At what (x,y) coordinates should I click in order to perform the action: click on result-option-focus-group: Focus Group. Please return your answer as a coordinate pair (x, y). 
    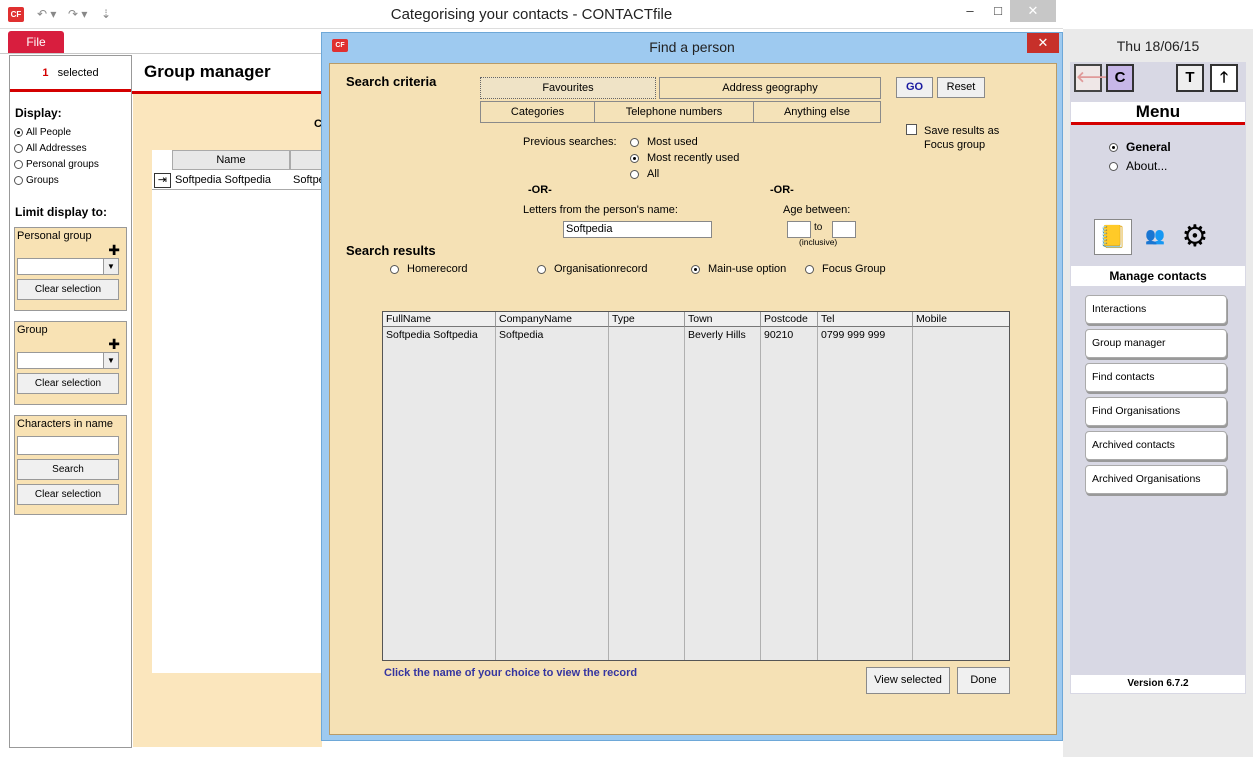
    Looking at the image, I should click on (845, 269).